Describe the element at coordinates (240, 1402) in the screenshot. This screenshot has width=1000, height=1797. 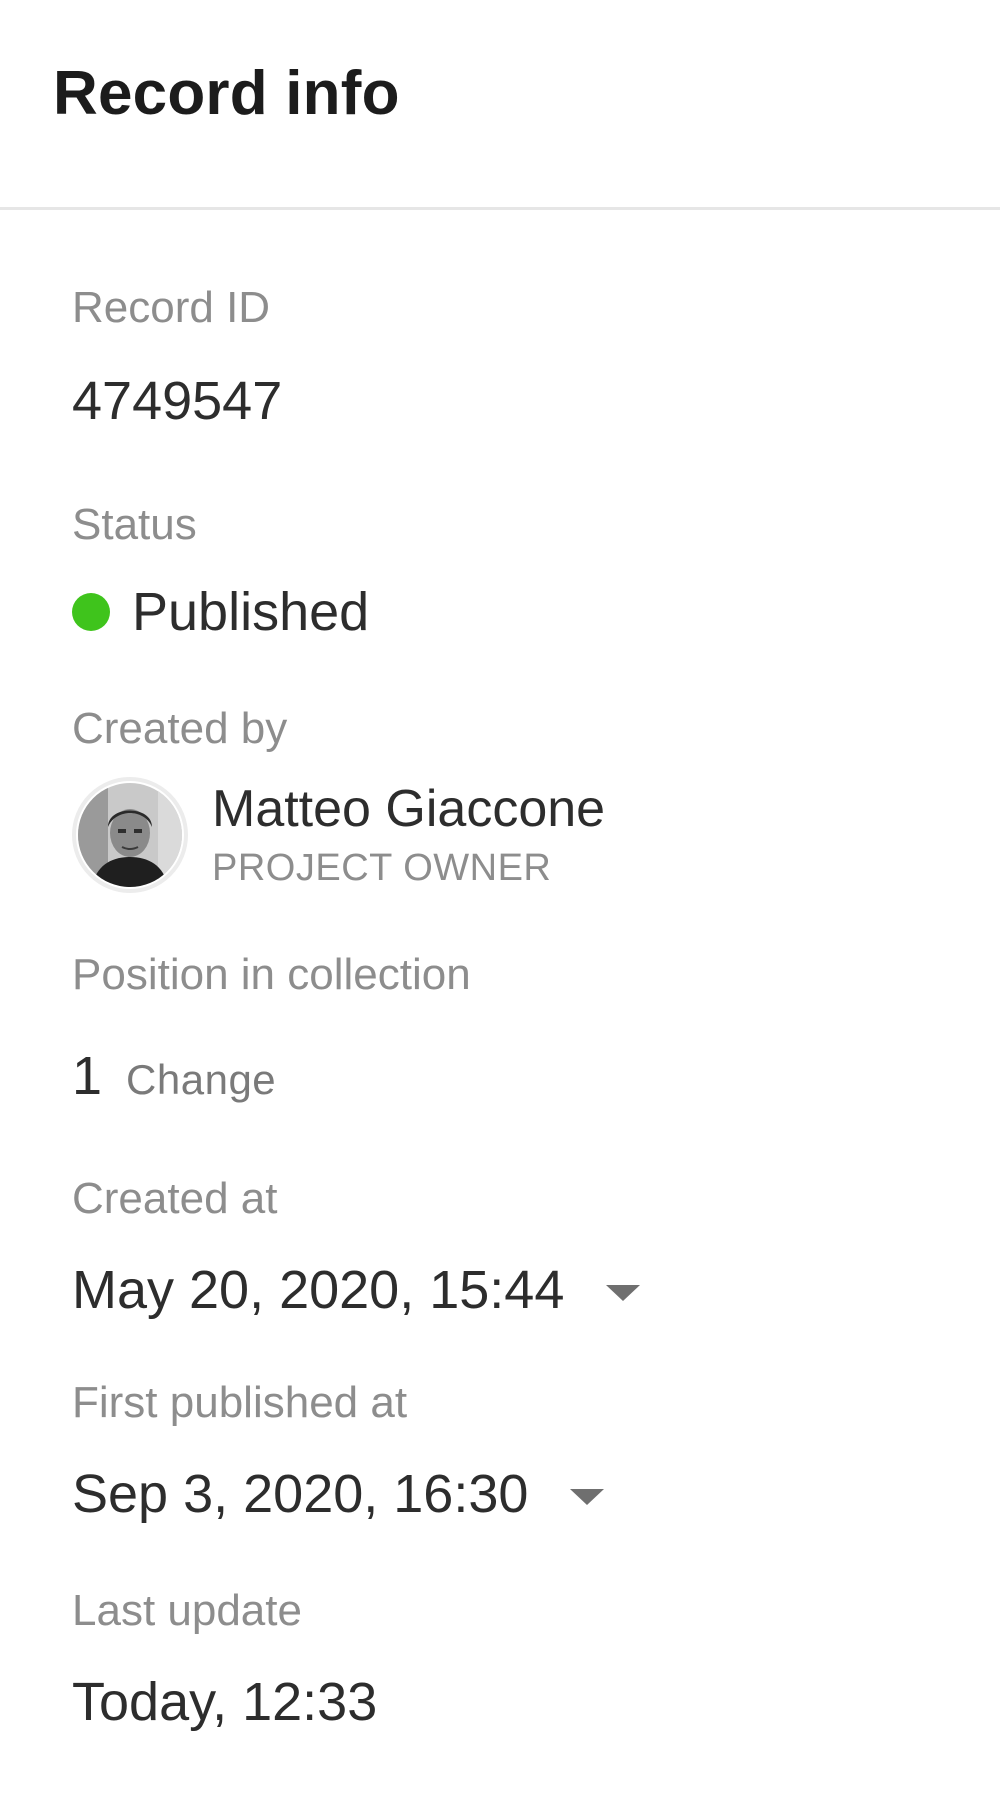
I see `first-published-label: First published at` at that location.